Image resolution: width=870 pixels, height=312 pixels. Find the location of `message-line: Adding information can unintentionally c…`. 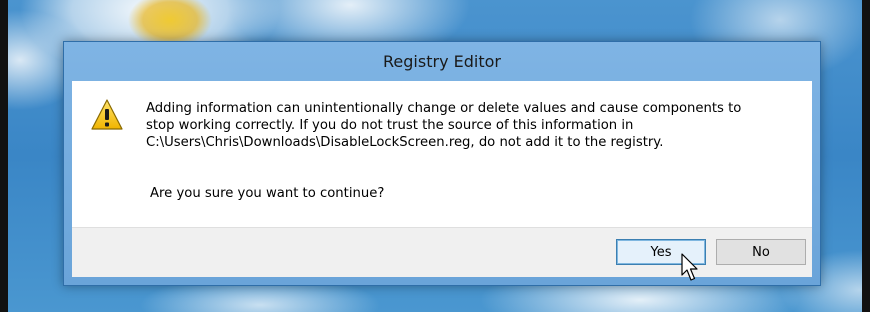

message-line: Adding information can unintentionally c… is located at coordinates (444, 108).